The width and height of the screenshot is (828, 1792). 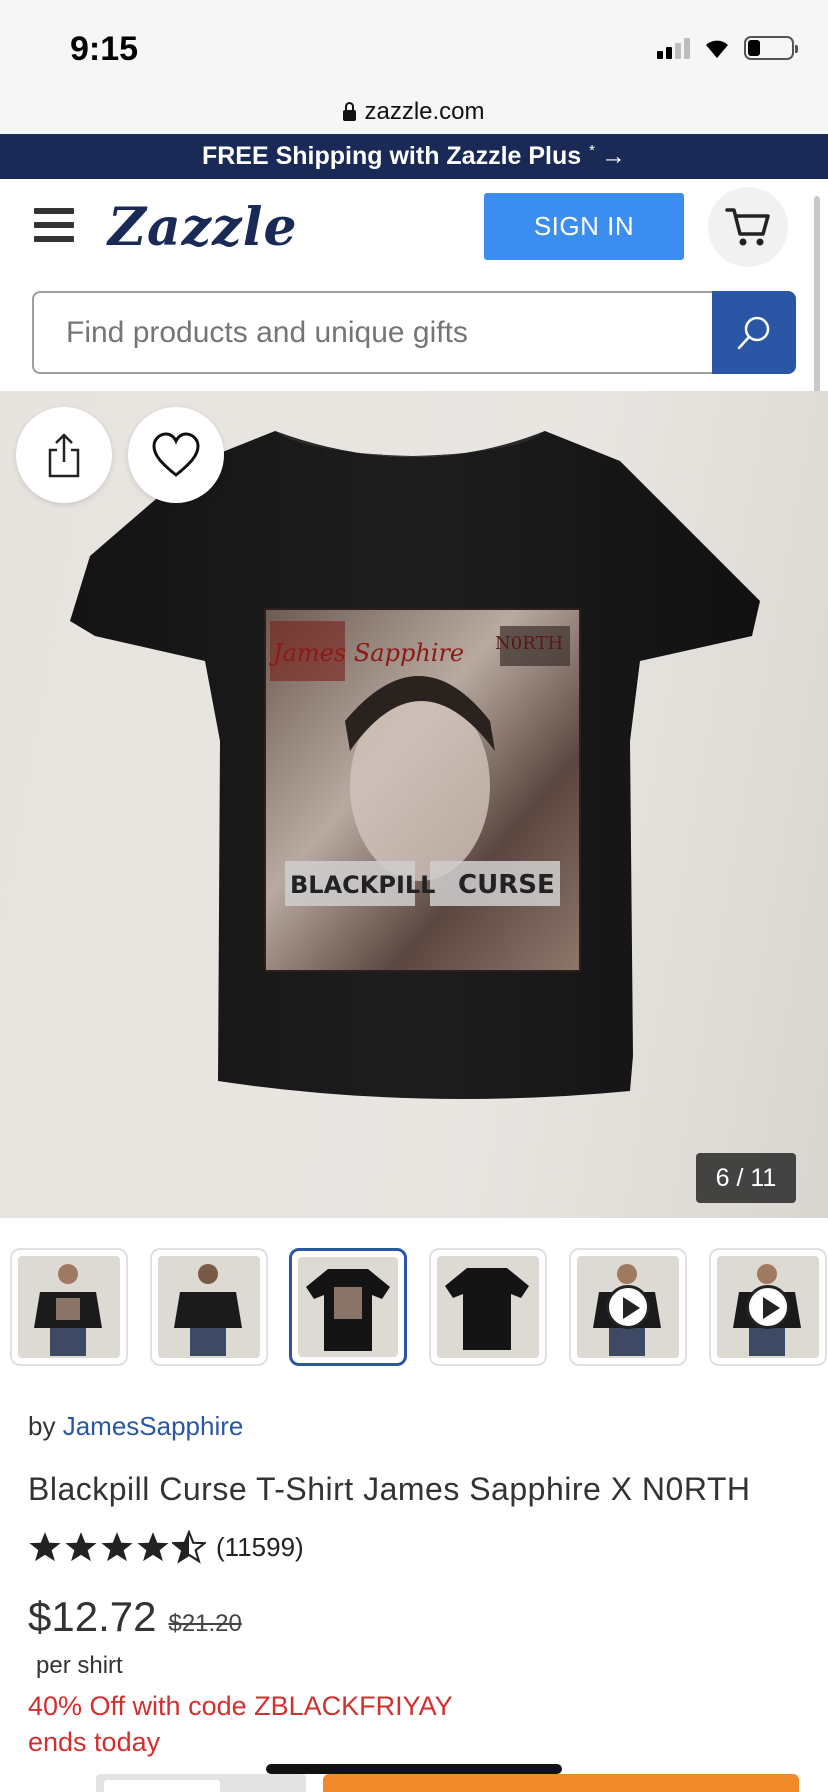 What do you see at coordinates (201, 1783) in the screenshot?
I see `quantity-selector` at bounding box center [201, 1783].